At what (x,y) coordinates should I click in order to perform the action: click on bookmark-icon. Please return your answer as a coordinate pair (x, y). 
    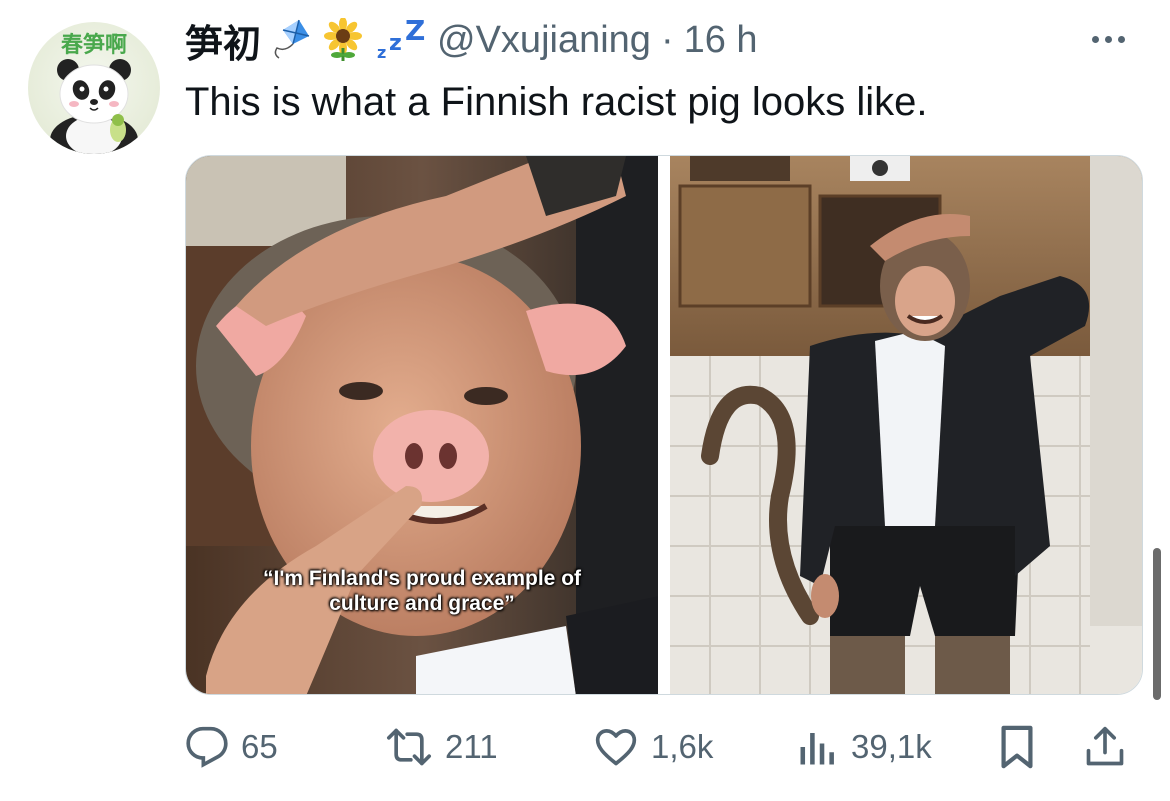
    Looking at the image, I should click on (1017, 747).